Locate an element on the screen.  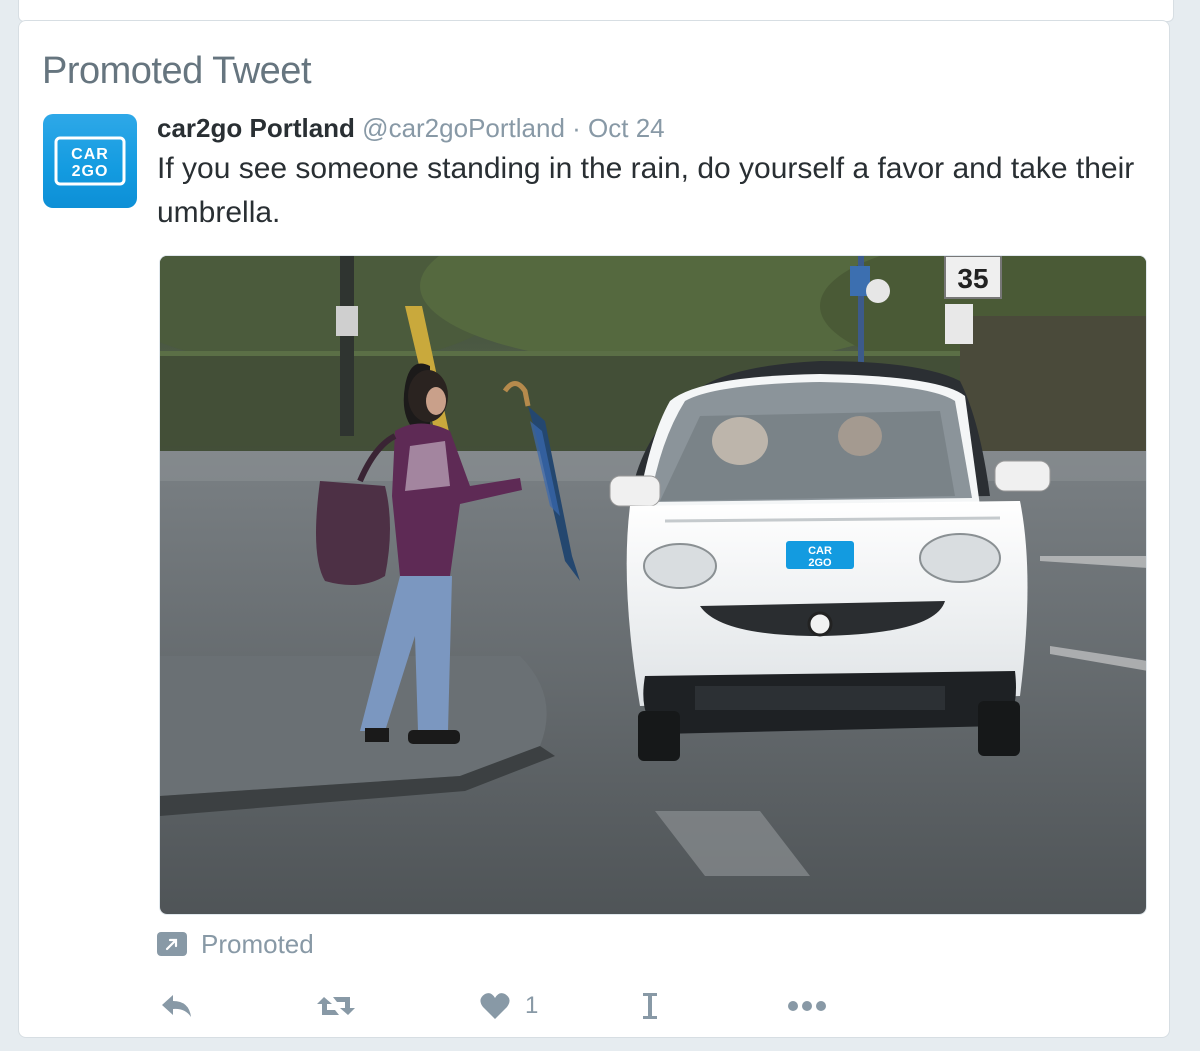
speed-sign-text: 35 is located at coordinates (972, 278).